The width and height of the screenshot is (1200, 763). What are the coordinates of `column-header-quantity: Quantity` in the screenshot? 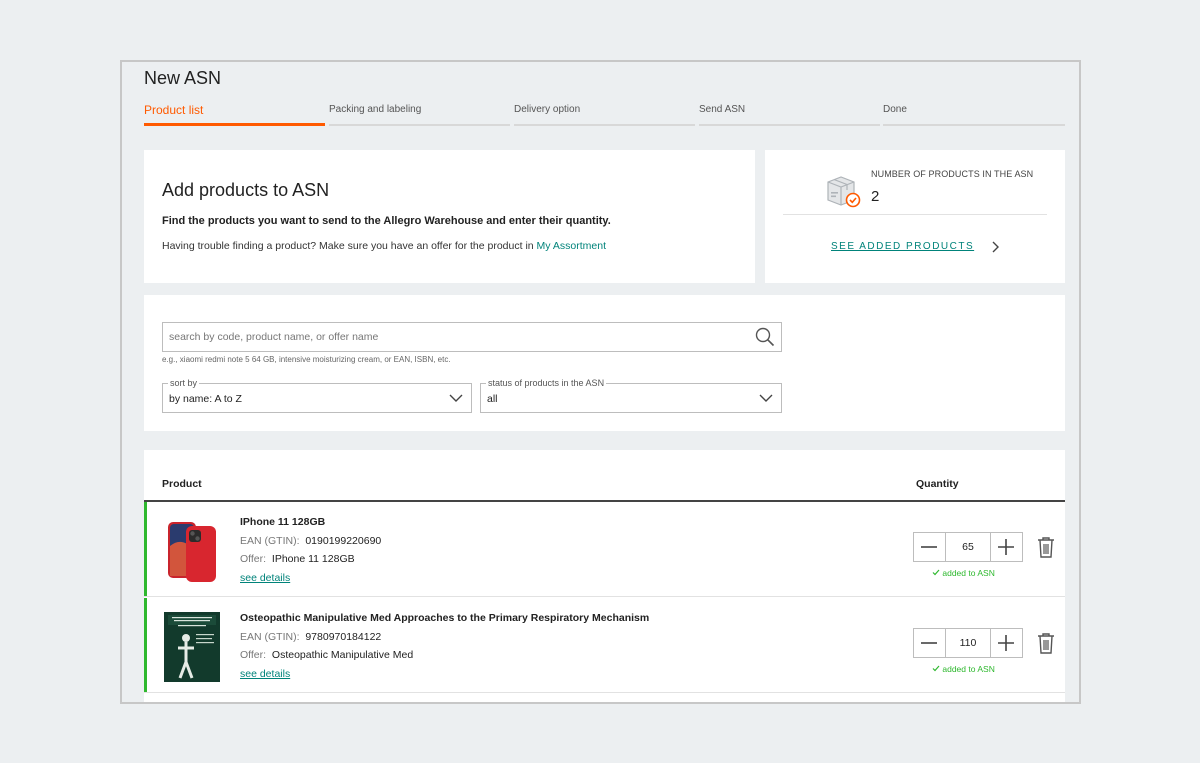 It's located at (937, 484).